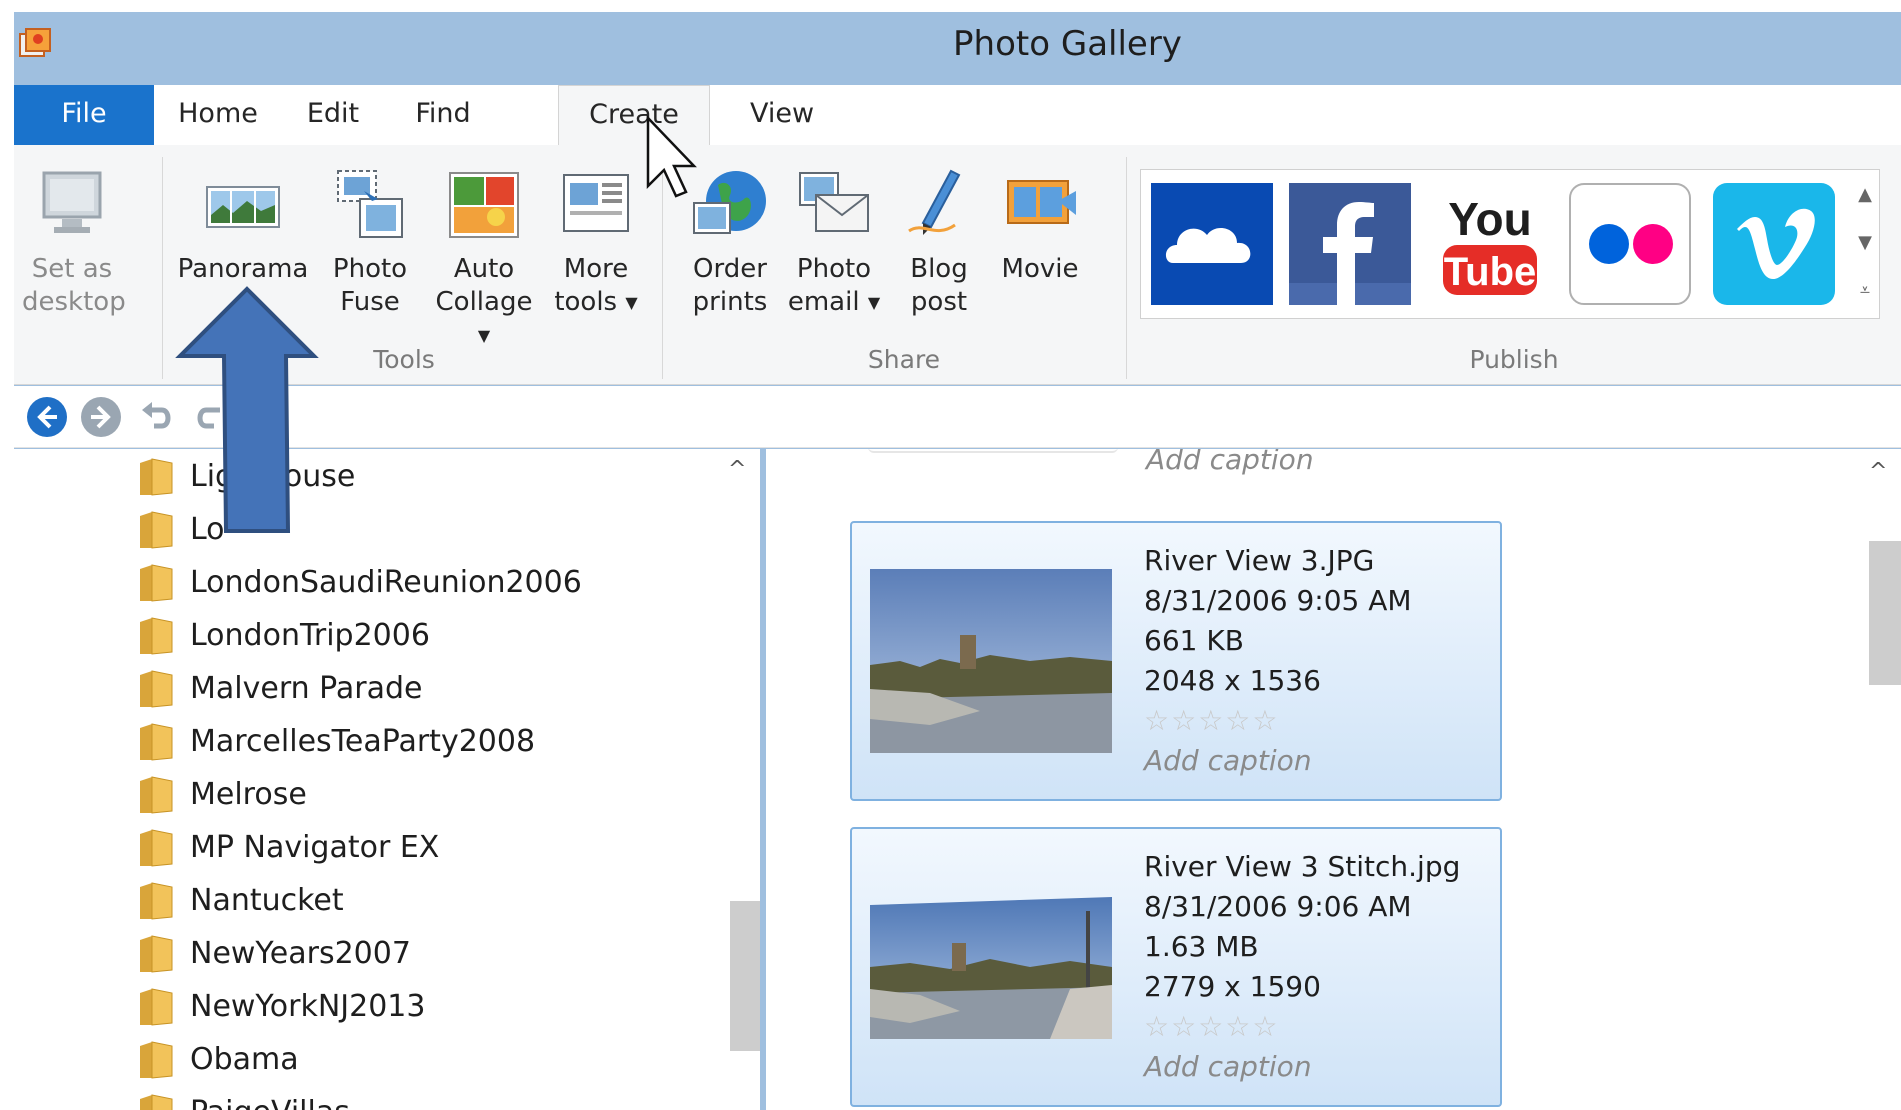  Describe the element at coordinates (1865, 195) in the screenshot. I see `chevron-up-icon: ▲` at that location.